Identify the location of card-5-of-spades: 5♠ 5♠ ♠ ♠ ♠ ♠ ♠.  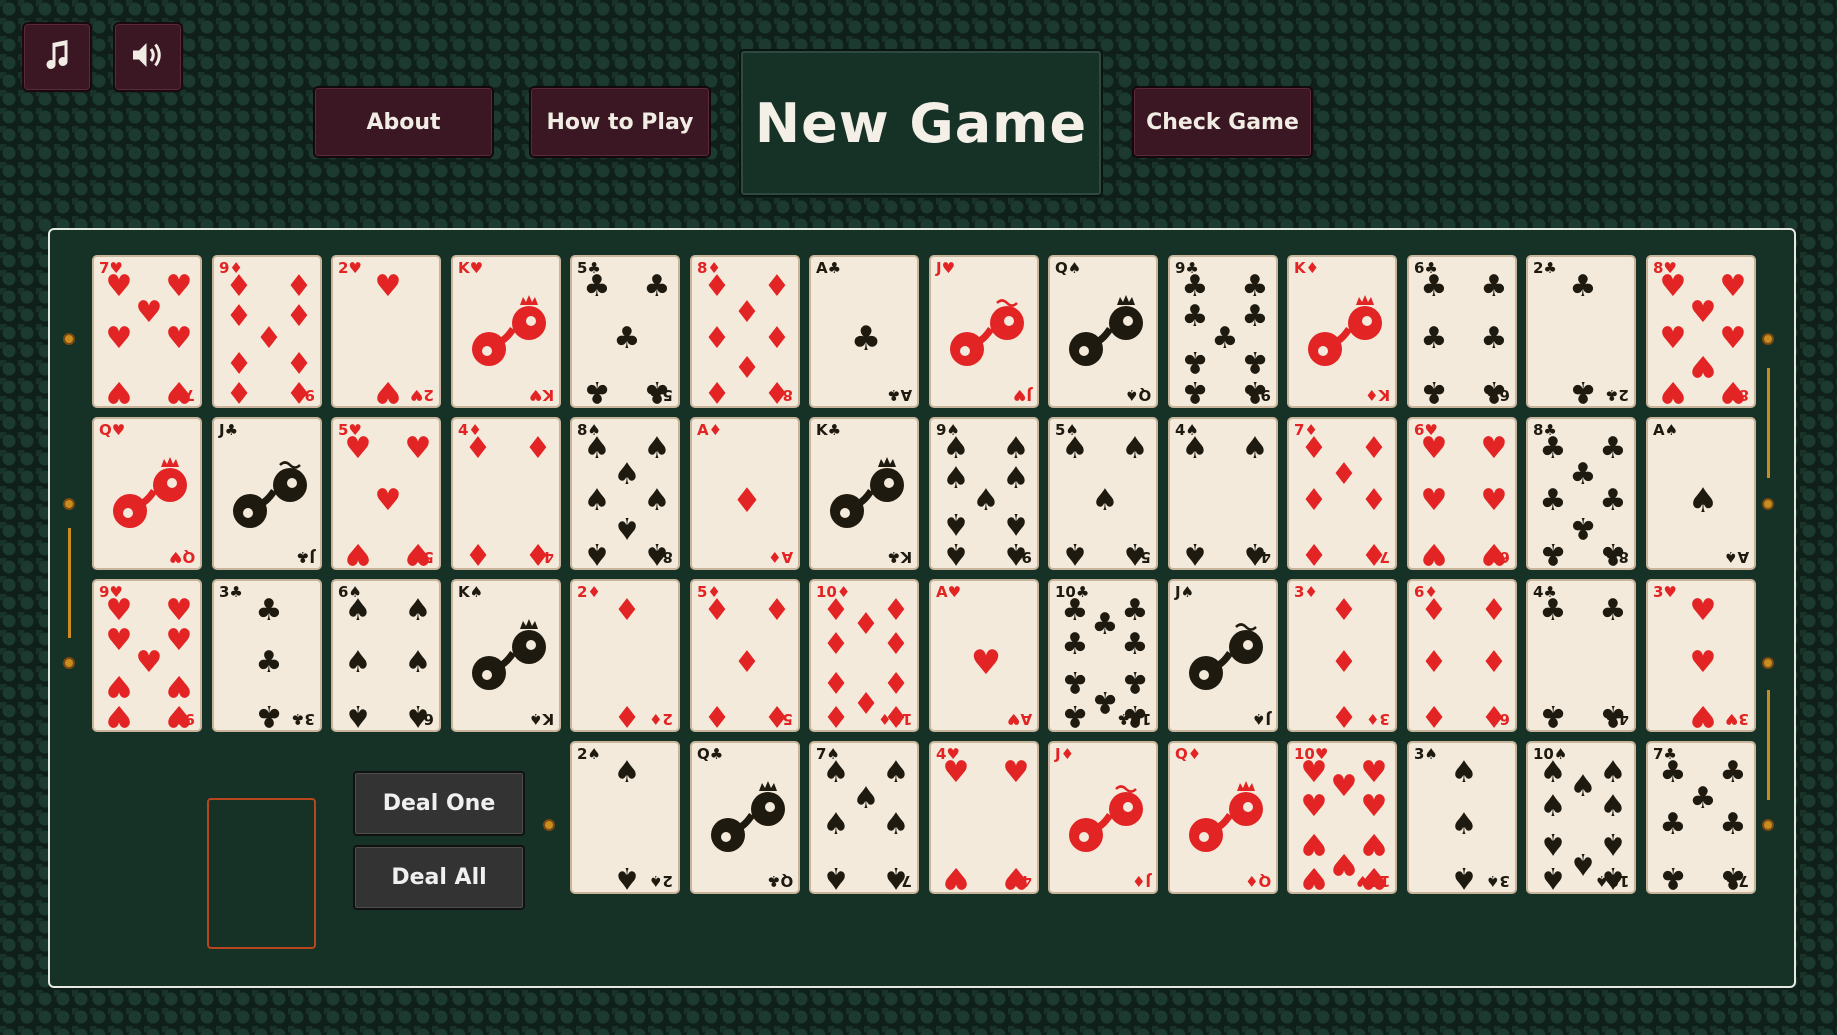
(1103, 493).